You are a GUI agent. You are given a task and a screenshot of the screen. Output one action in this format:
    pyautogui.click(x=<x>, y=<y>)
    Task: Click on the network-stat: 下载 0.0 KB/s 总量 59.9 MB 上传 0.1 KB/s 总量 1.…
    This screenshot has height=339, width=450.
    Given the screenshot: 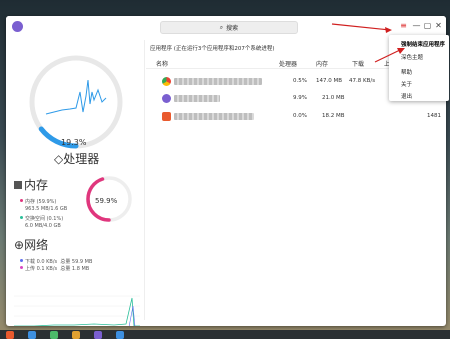 What is the action you would take?
    pyautogui.click(x=56, y=265)
    